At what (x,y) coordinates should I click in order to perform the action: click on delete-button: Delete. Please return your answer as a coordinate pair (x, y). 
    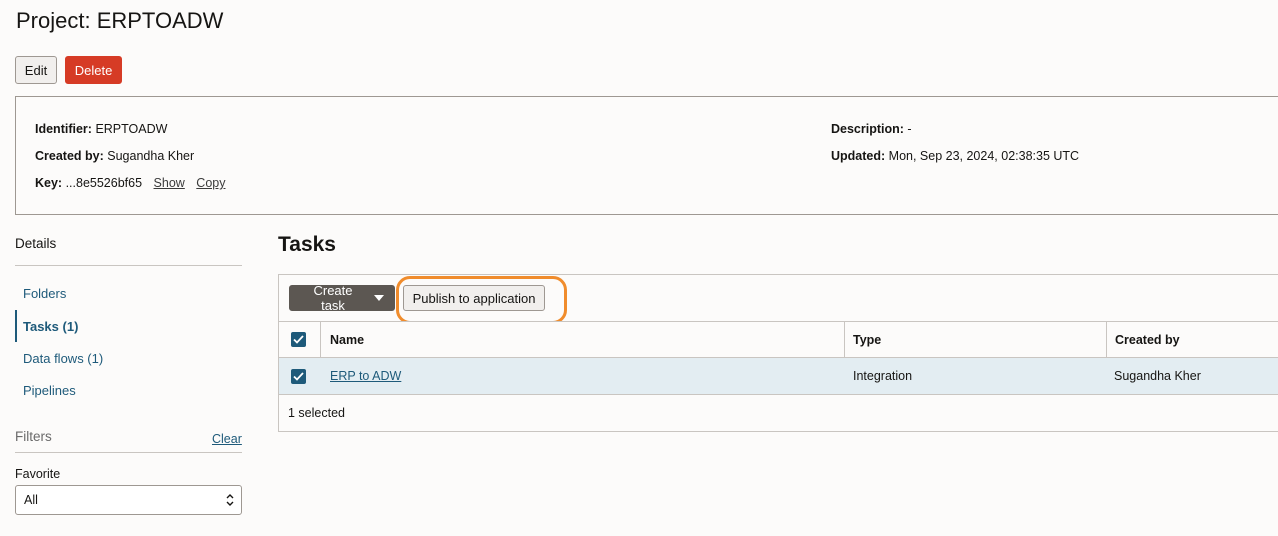
    Looking at the image, I should click on (93, 70).